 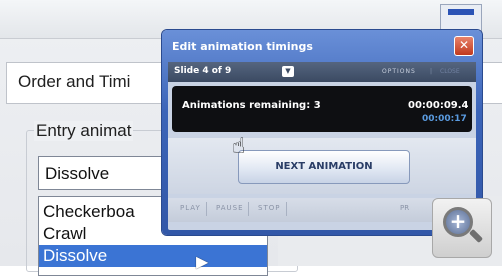 What do you see at coordinates (322, 210) in the screenshot?
I see `playback-controls: PLAY PAUSE STOP PR` at bounding box center [322, 210].